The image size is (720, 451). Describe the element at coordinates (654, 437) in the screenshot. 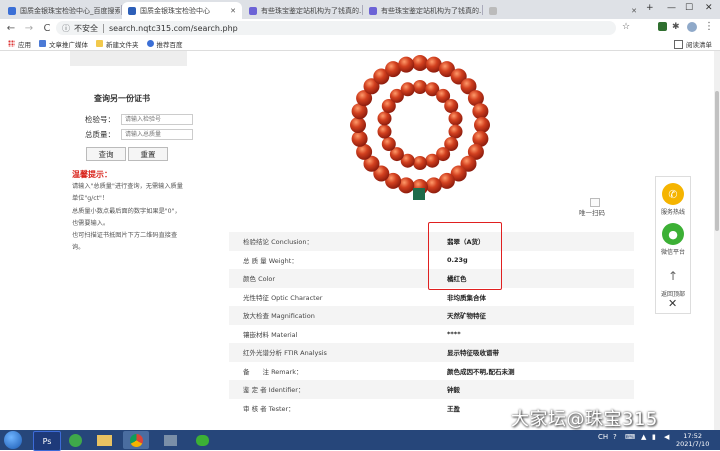

I see `network-icon: ▮` at that location.